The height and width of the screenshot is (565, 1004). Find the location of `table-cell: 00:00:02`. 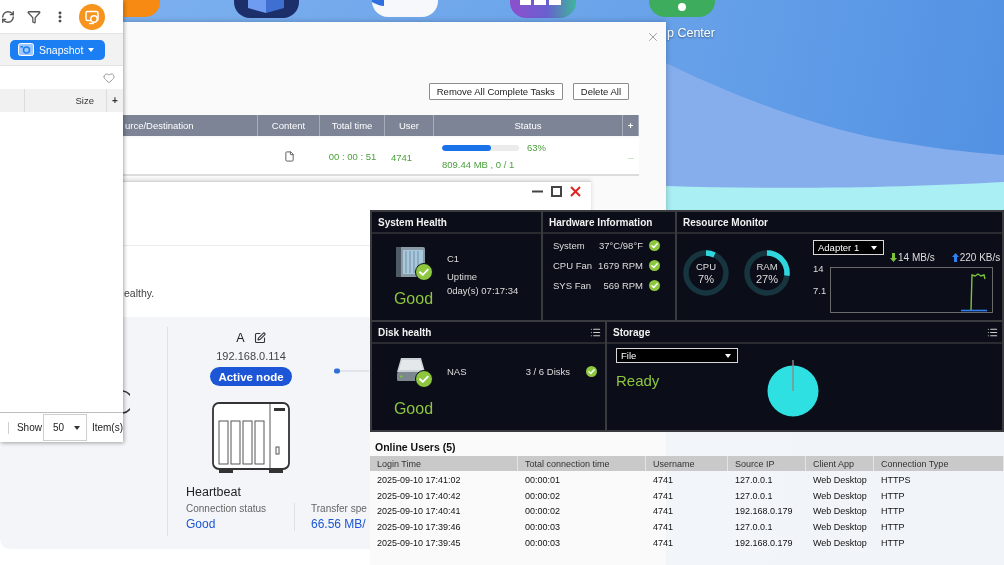

table-cell: 00:00:02 is located at coordinates (543, 495).